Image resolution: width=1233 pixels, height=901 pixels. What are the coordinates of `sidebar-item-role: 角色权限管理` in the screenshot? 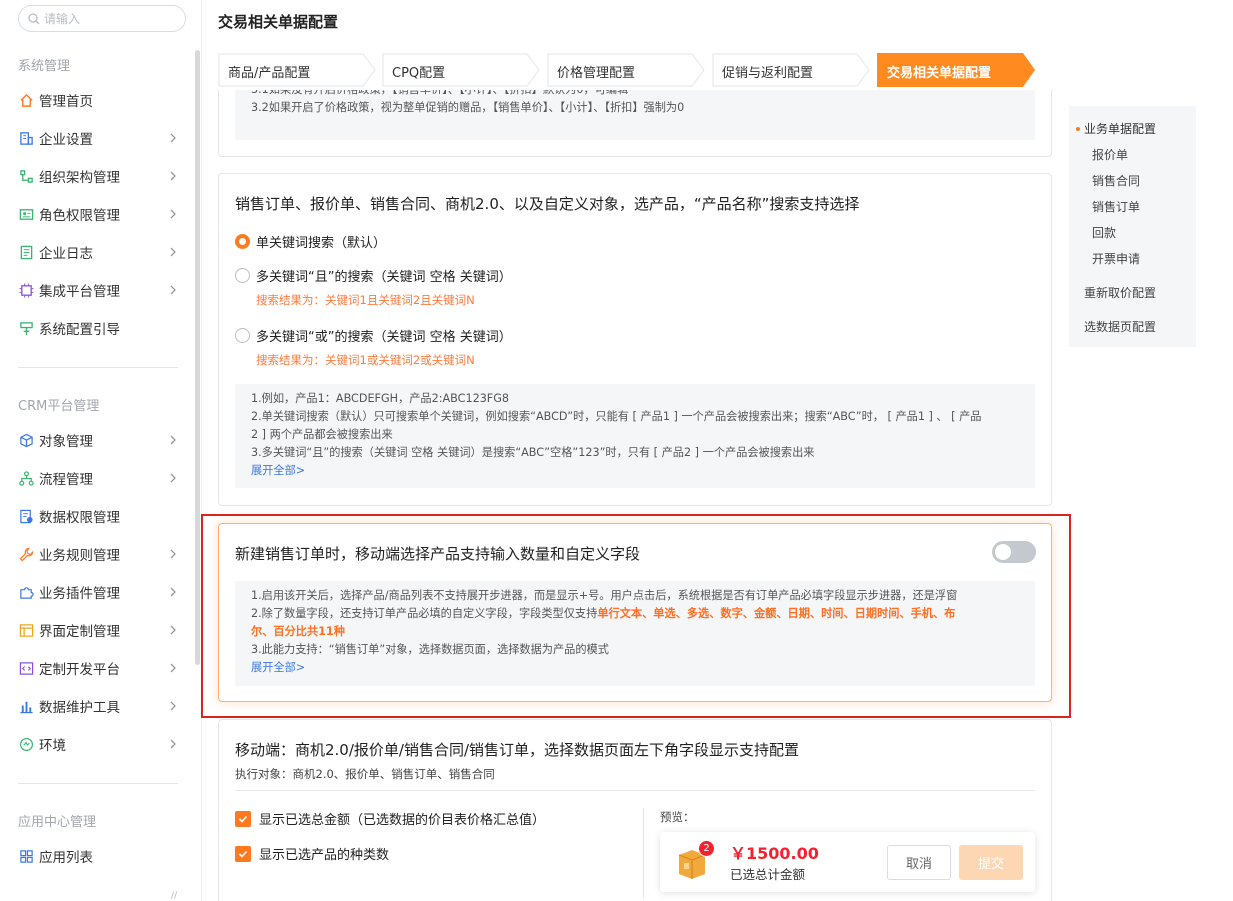 It's located at (100, 214).